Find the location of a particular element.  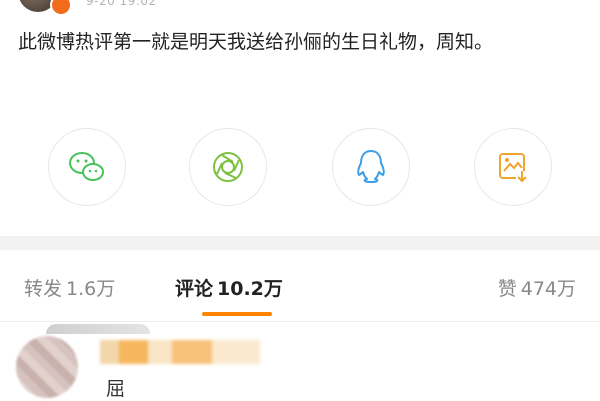

save-image-button is located at coordinates (513, 167).